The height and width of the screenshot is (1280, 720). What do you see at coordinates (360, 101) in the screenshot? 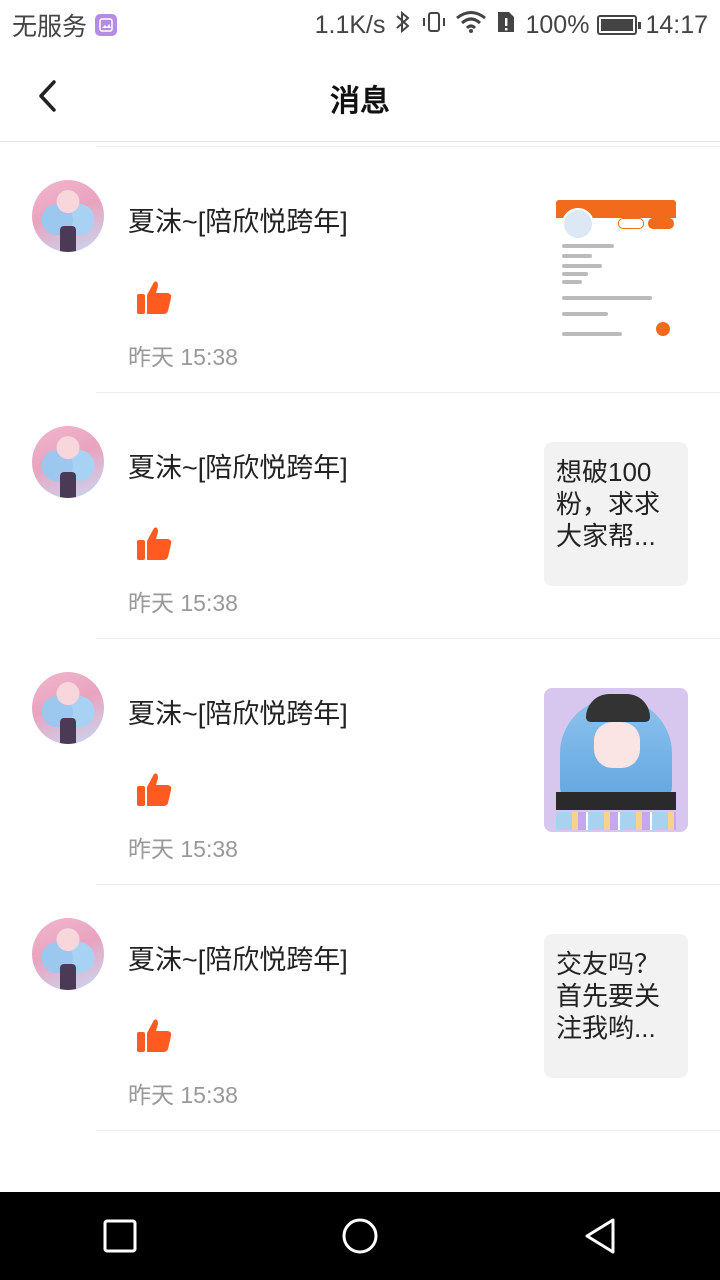
I see `page-title: 消息` at bounding box center [360, 101].